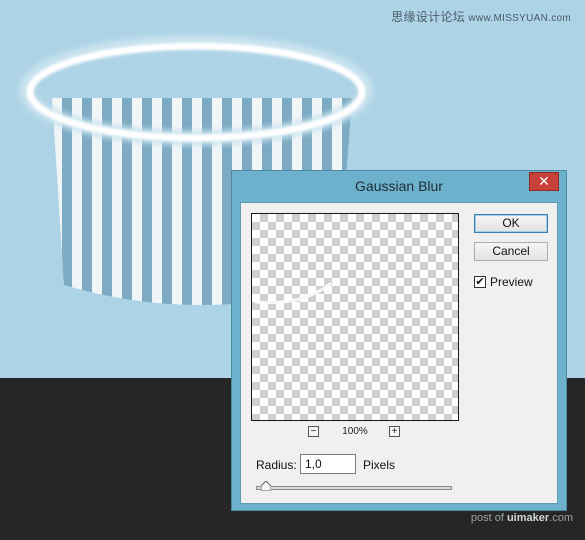 This screenshot has width=585, height=540. I want to click on checkmark-icon: ✔, so click(480, 282).